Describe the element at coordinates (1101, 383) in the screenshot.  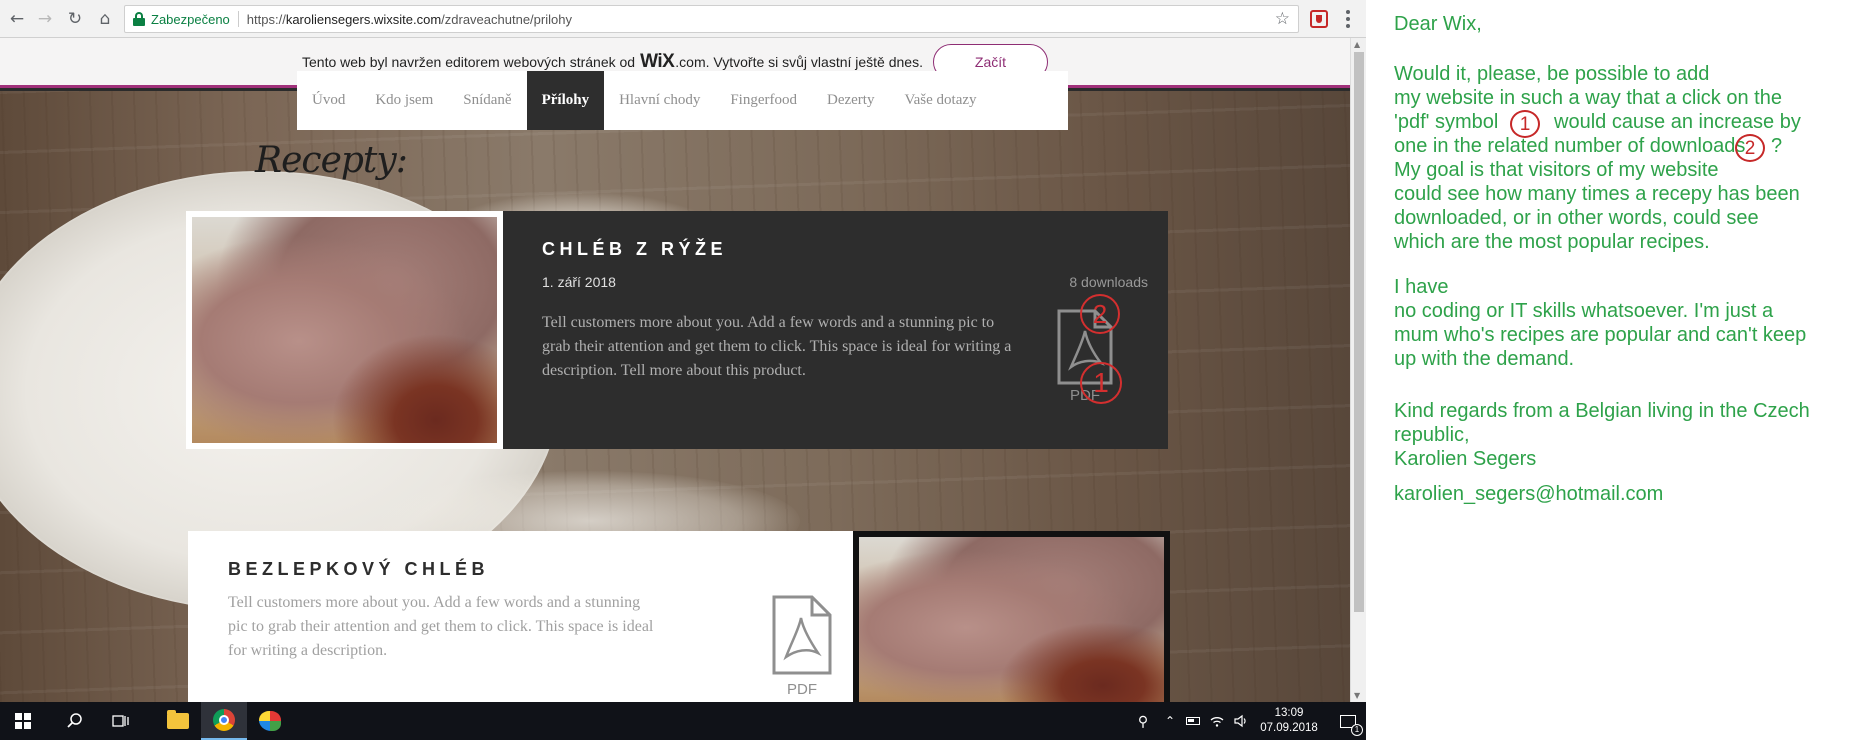
I see `annotation-marker-1: 1` at that location.